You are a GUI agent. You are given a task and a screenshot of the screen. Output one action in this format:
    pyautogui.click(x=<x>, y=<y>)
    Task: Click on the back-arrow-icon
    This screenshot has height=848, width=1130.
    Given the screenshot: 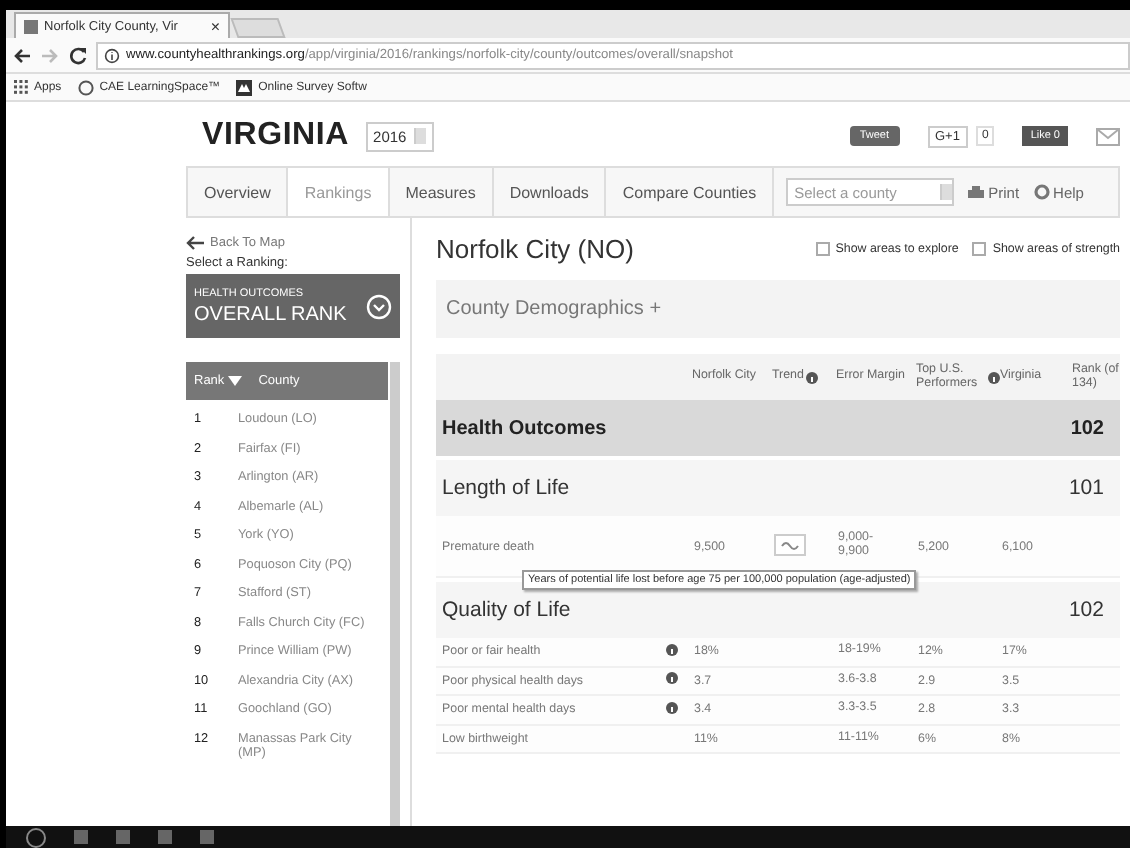 What is the action you would take?
    pyautogui.click(x=195, y=243)
    